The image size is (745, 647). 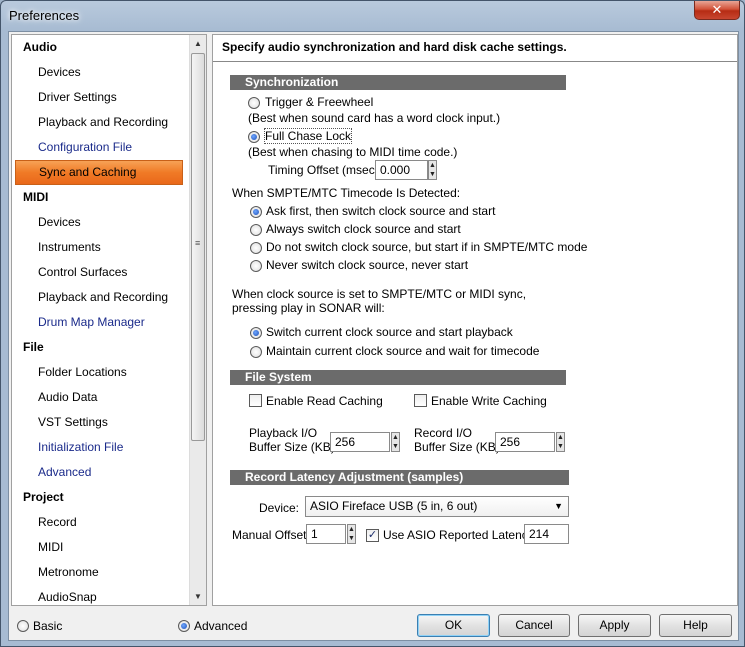 What do you see at coordinates (319, 102) in the screenshot?
I see `trigger-freewheel-label: Trigger & Freewheel` at bounding box center [319, 102].